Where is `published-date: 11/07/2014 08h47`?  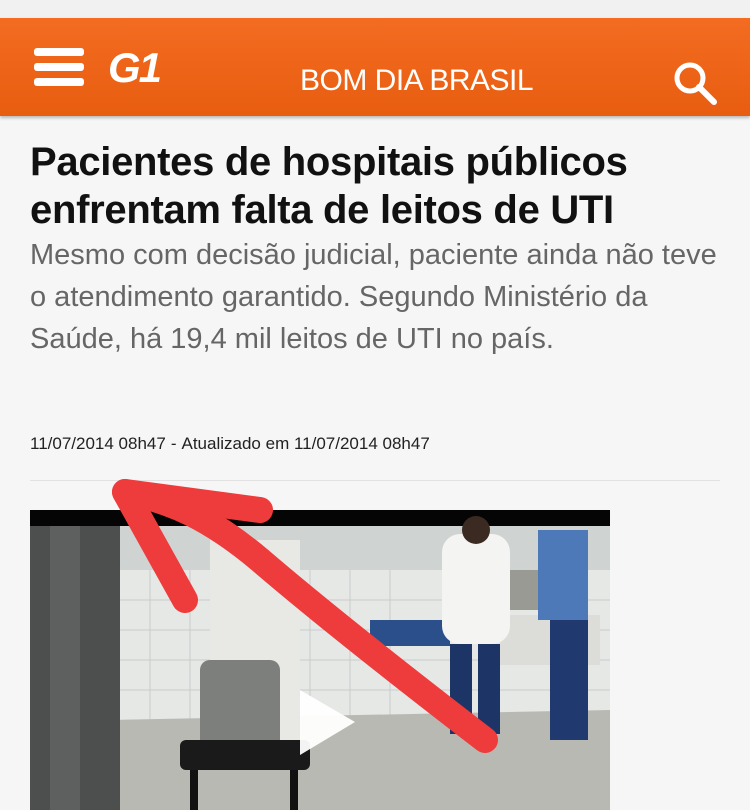
published-date: 11/07/2014 08h47 is located at coordinates (98, 443).